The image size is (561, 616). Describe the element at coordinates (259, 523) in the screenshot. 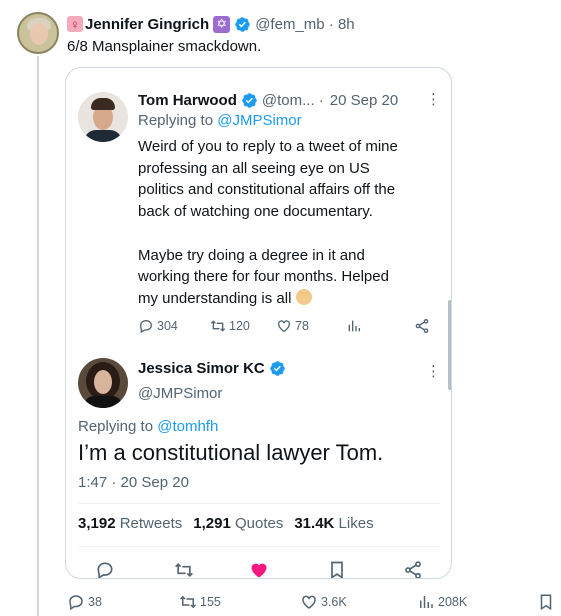

I see `quotes-label: Quotes` at that location.